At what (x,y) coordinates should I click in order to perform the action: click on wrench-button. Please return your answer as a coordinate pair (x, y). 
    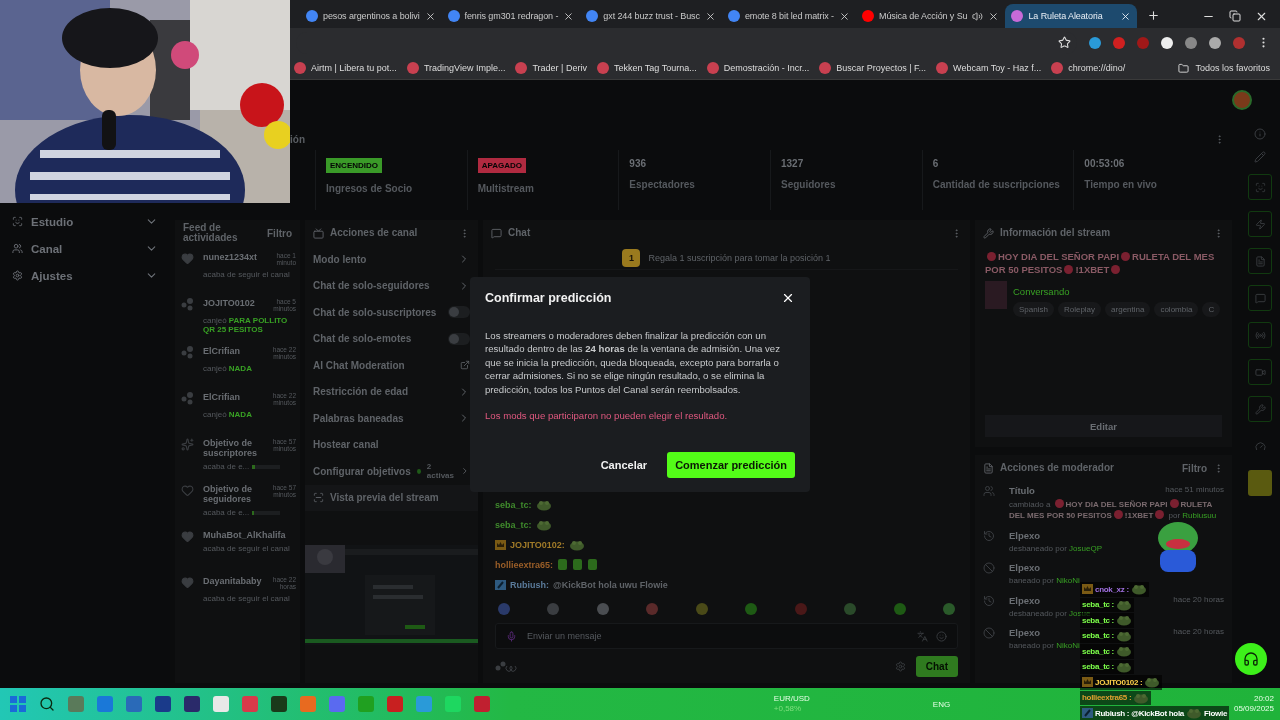
    Looking at the image, I should click on (1260, 409).